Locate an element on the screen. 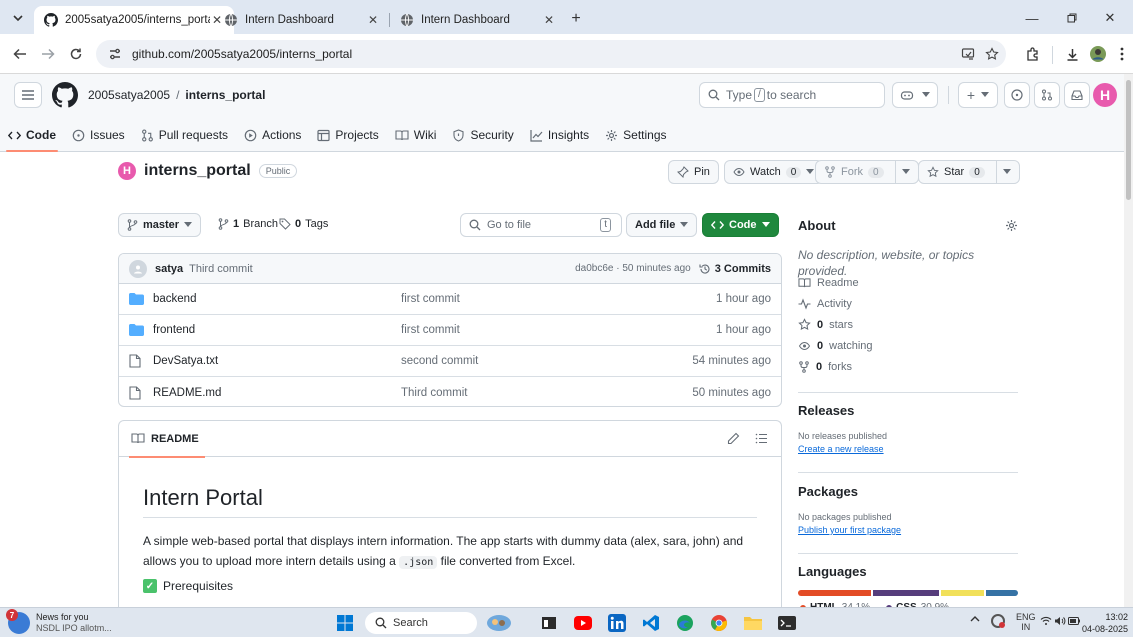 The width and height of the screenshot is (1133, 637). windows-start-icon is located at coordinates (345, 623).